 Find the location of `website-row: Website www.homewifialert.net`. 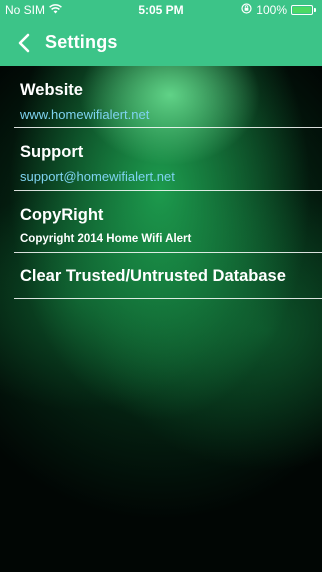

website-row: Website www.homewifialert.net is located at coordinates (161, 97).